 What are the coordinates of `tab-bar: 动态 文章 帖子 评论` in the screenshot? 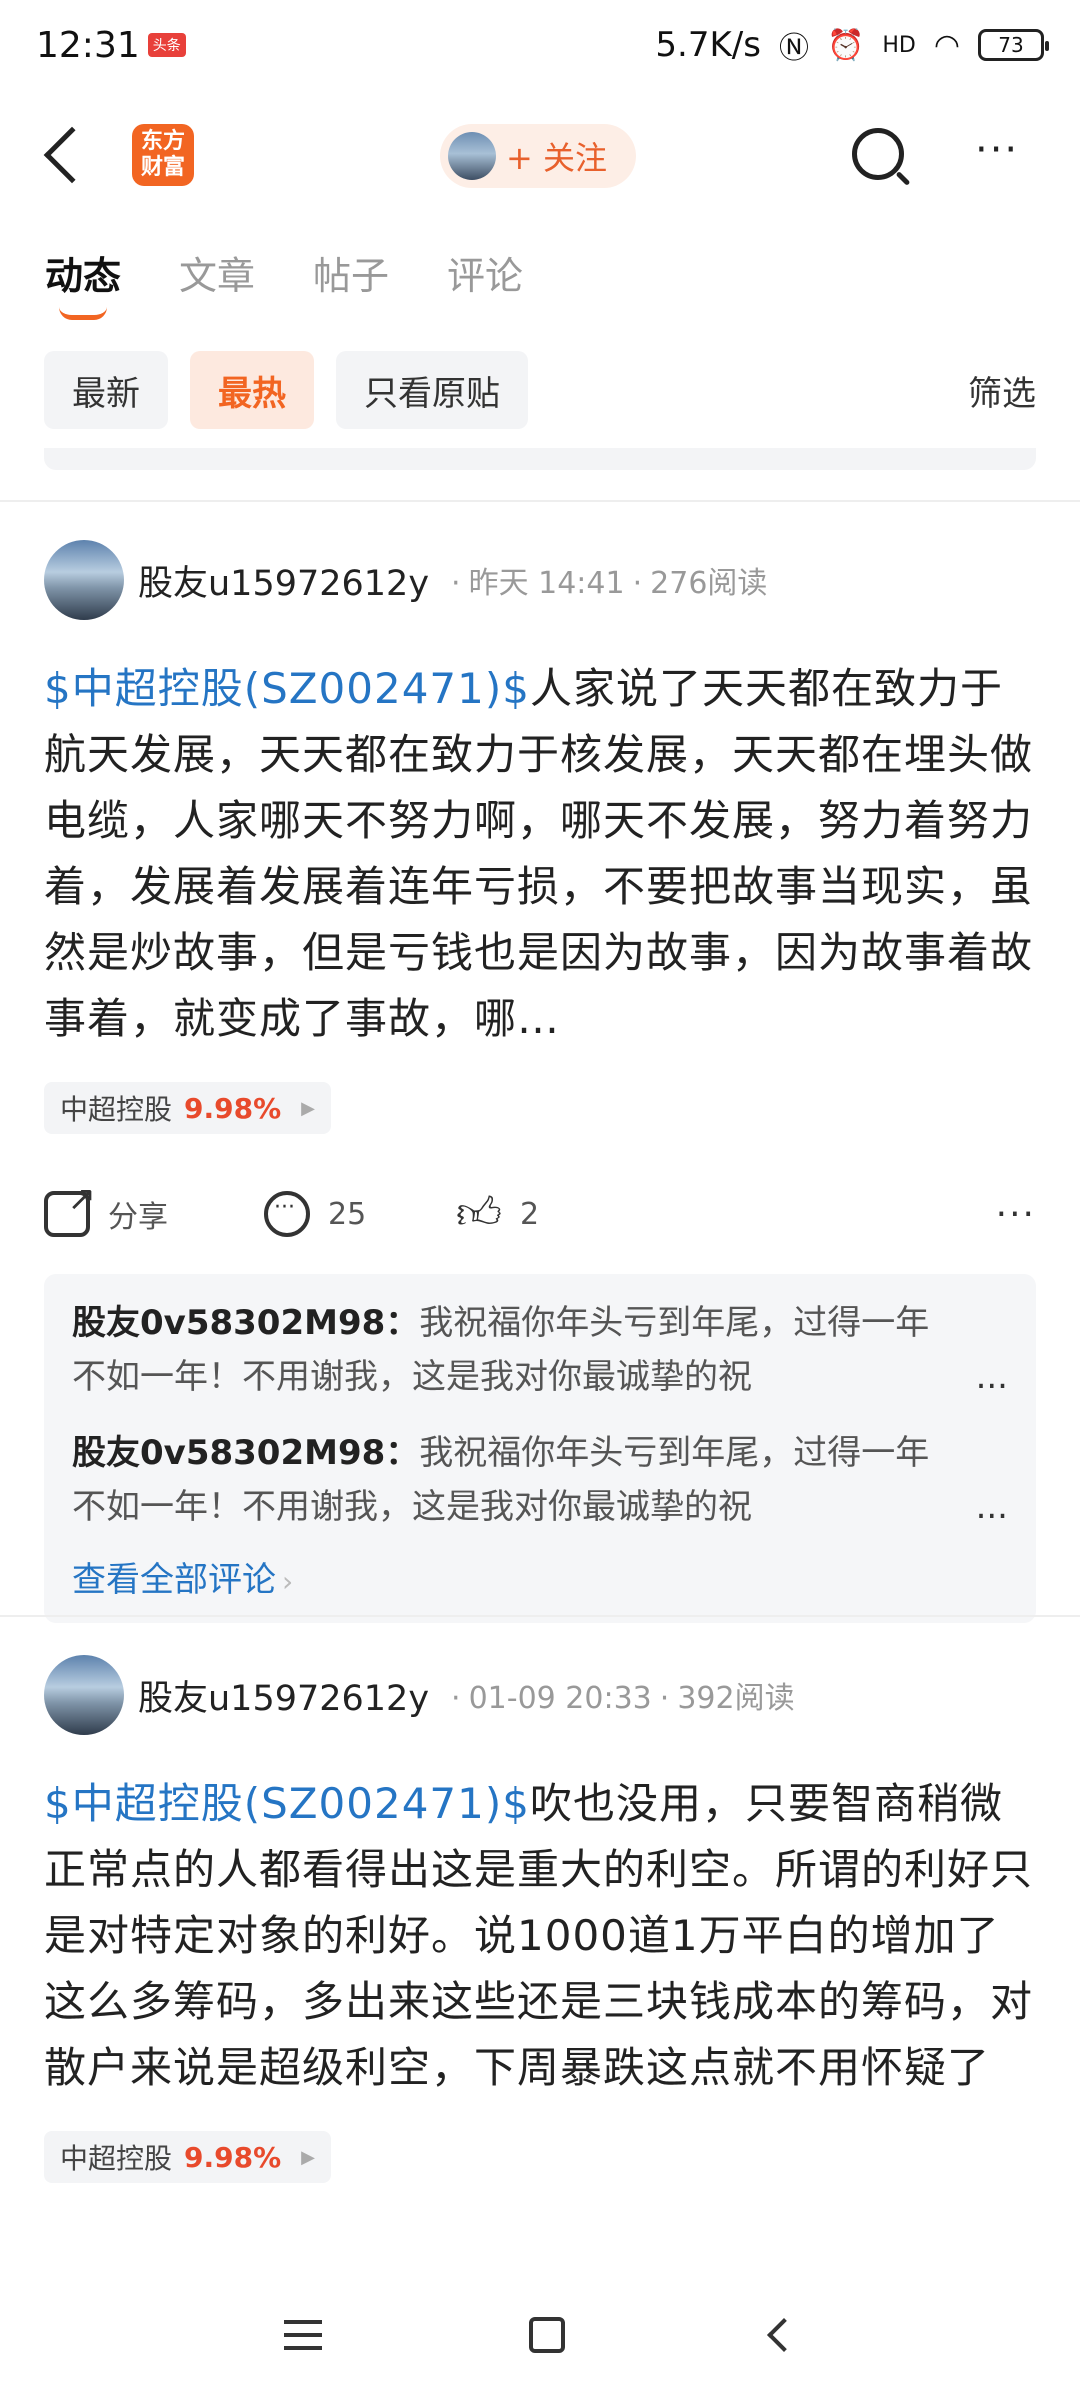 It's located at (284, 282).